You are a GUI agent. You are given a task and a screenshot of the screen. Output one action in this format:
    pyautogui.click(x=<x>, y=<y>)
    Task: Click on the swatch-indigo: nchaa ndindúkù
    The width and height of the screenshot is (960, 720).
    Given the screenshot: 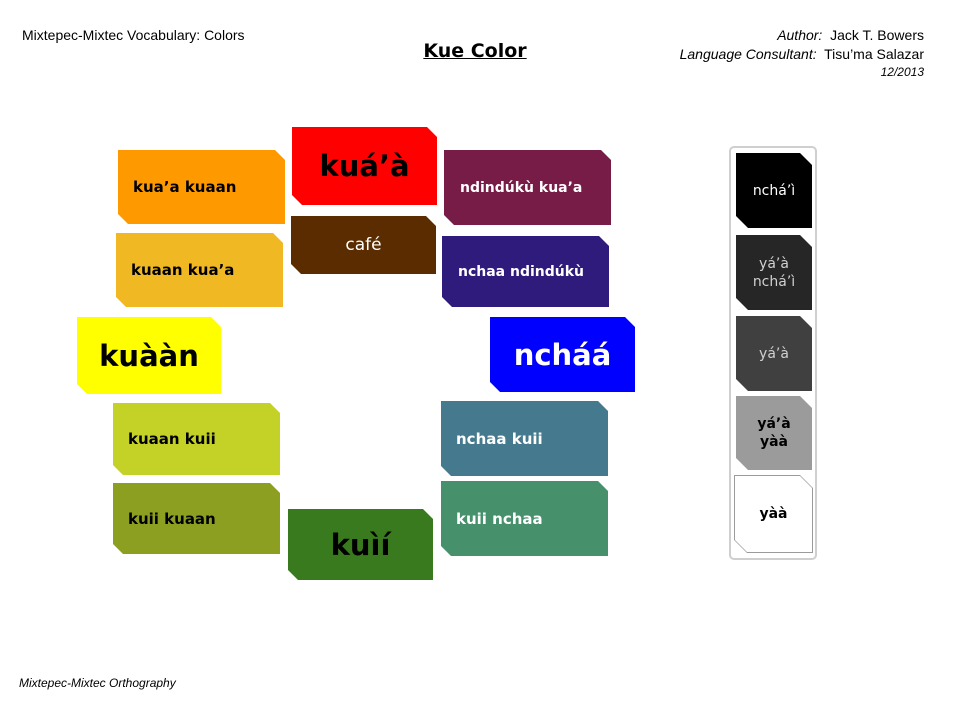 What is the action you would take?
    pyautogui.click(x=525, y=271)
    